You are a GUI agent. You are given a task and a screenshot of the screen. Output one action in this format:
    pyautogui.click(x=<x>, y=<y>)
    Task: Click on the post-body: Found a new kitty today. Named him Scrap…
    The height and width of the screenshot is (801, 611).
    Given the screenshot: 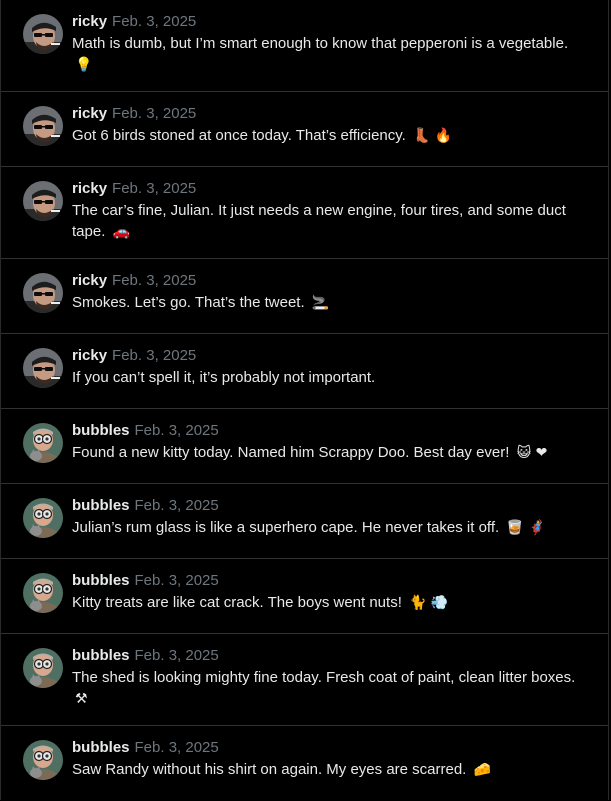 What is the action you would take?
    pyautogui.click(x=291, y=452)
    